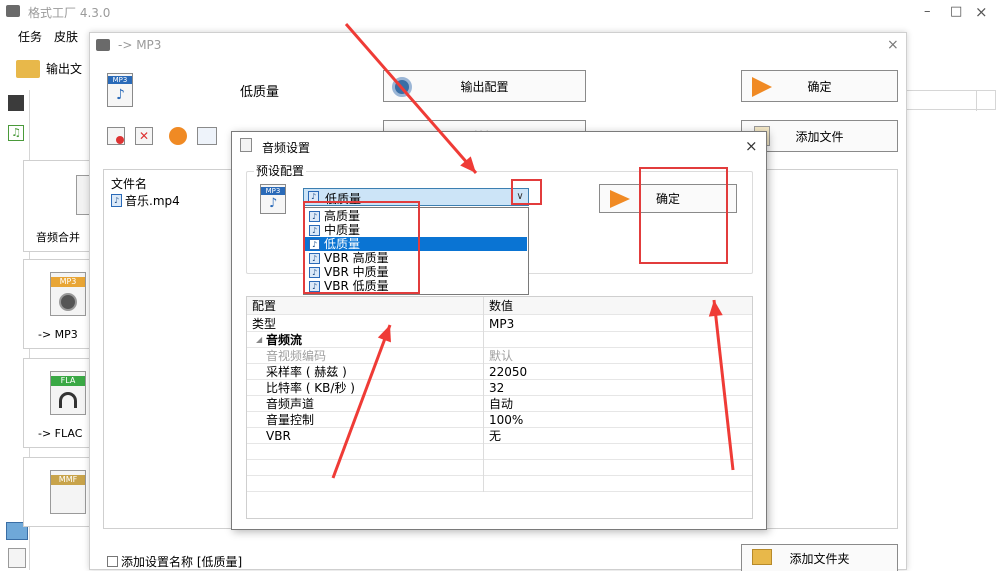 This screenshot has height=571, width=996. What do you see at coordinates (361, 401) in the screenshot?
I see `arrow-to-dropdown` at bounding box center [361, 401].